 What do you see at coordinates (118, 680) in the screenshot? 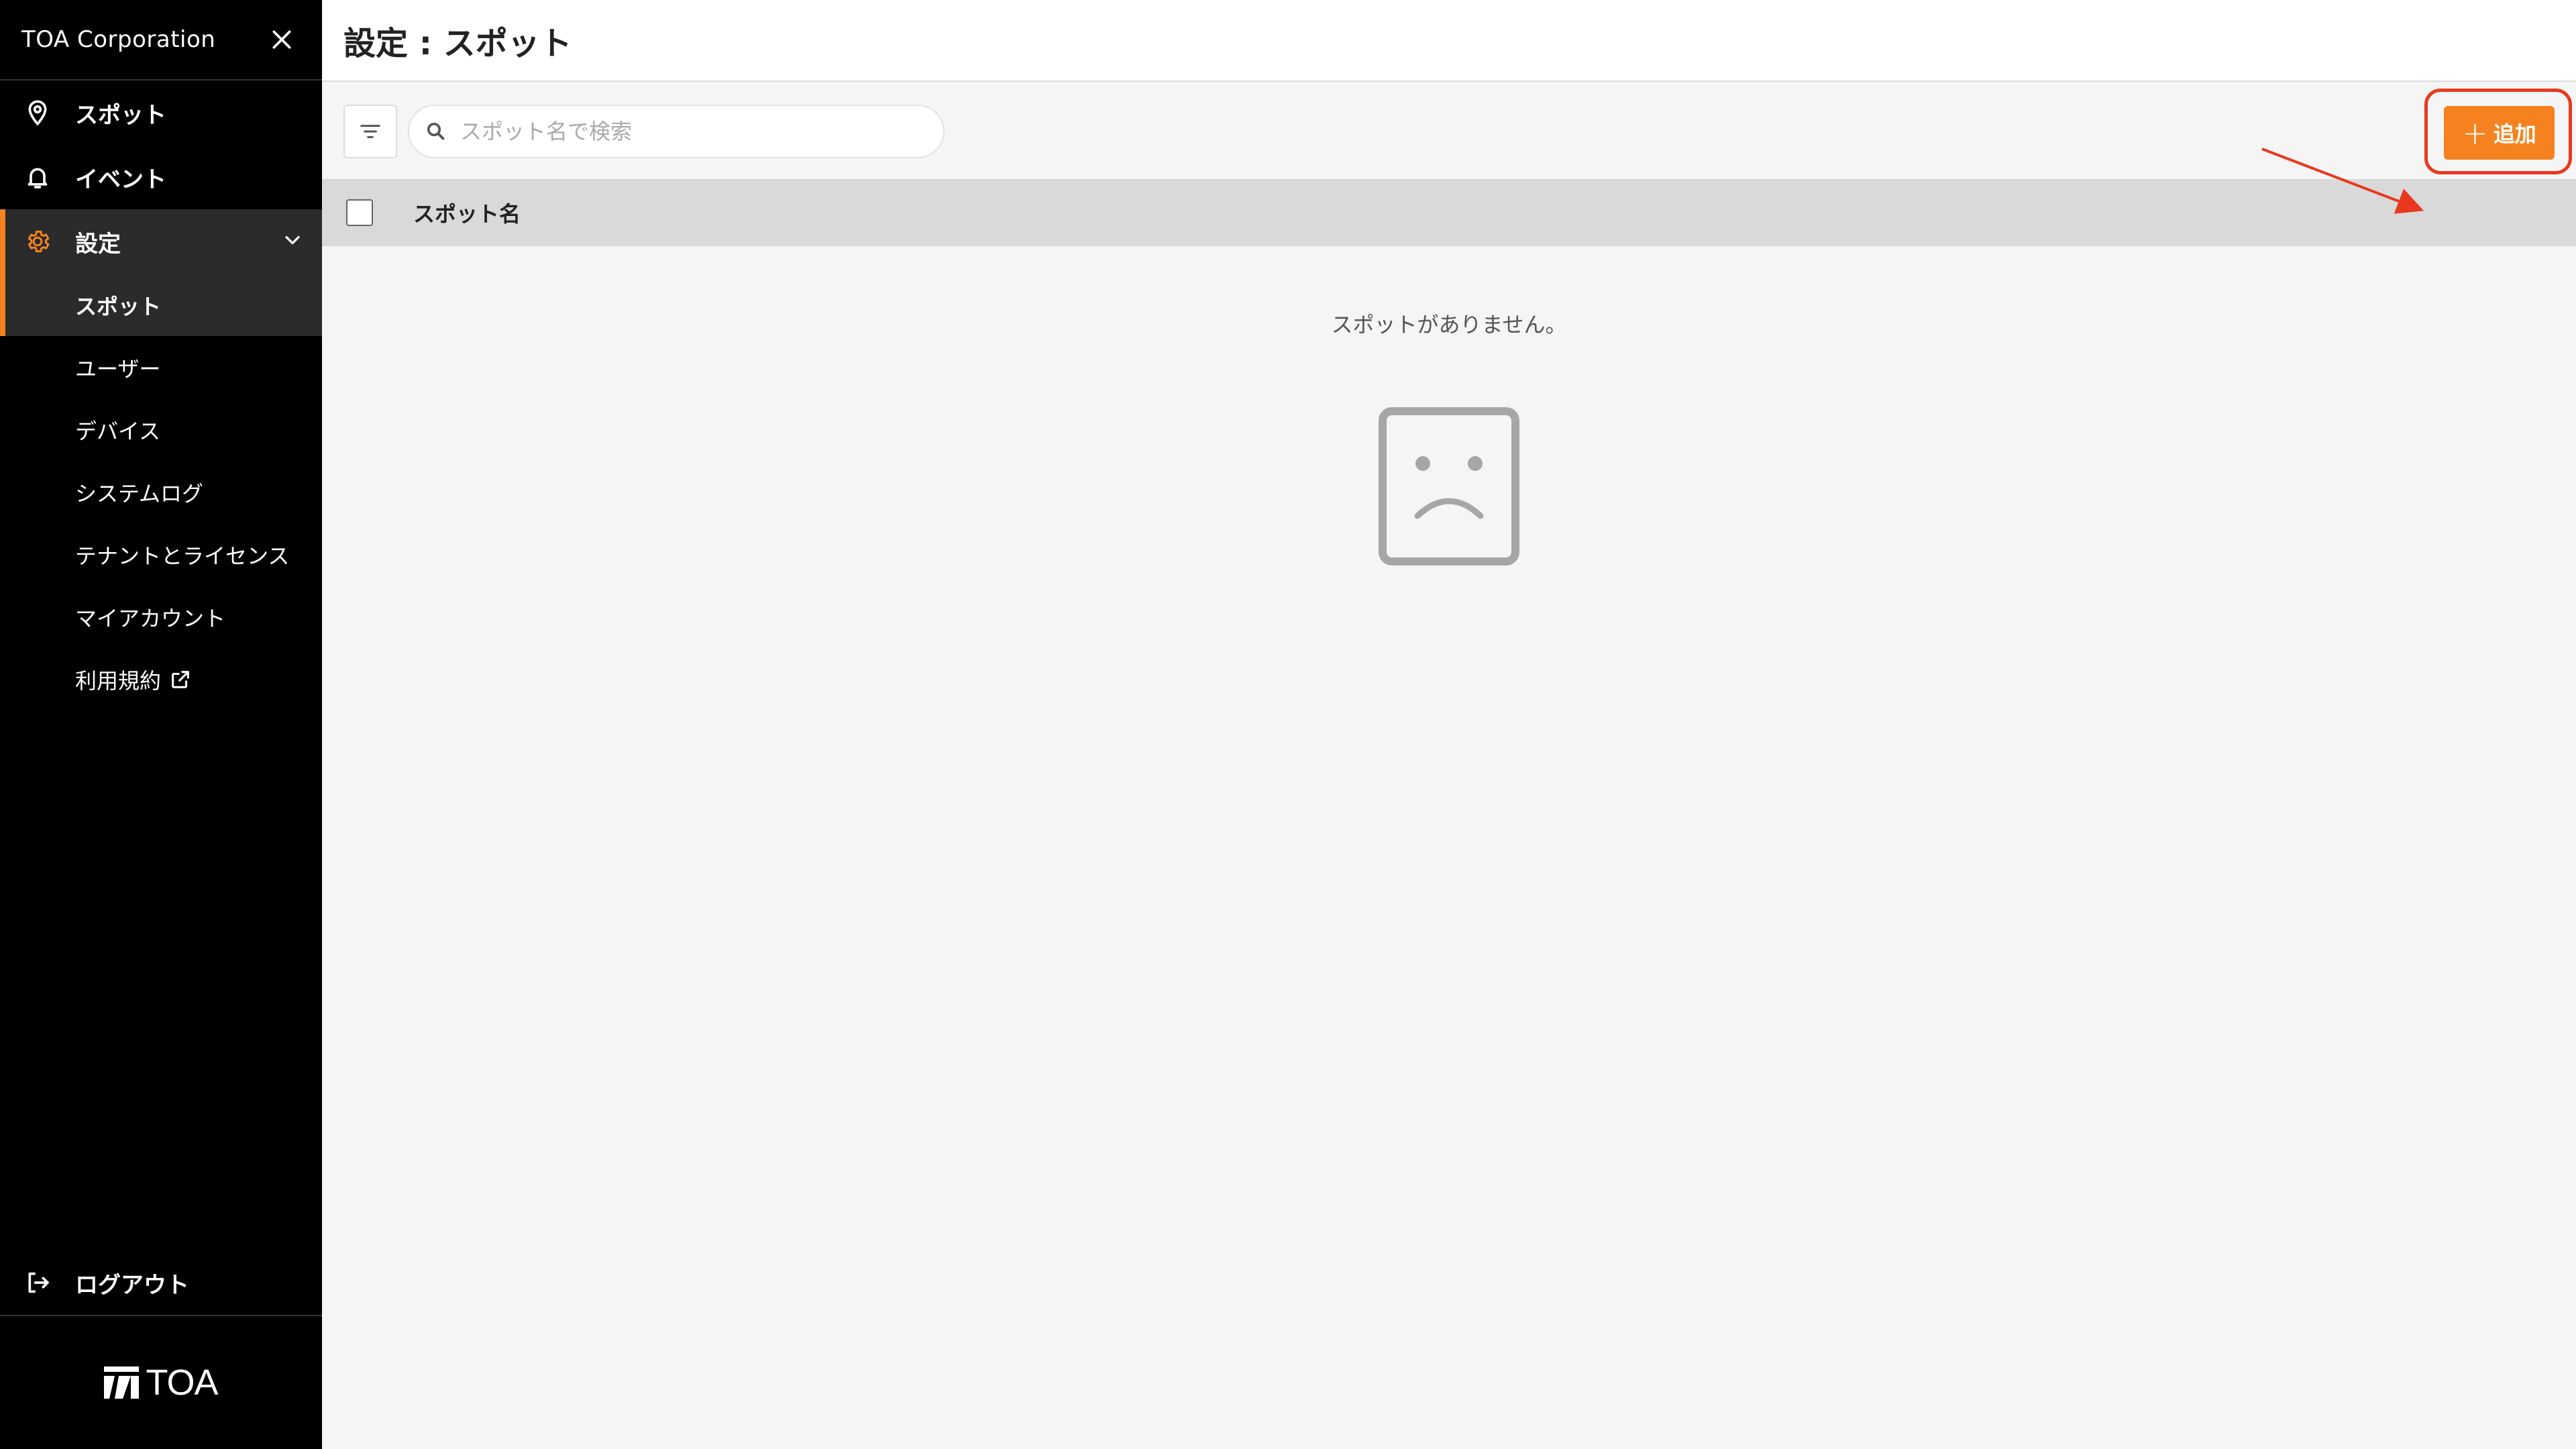
I see `sidebar-subitem-label: 利用規約` at bounding box center [118, 680].